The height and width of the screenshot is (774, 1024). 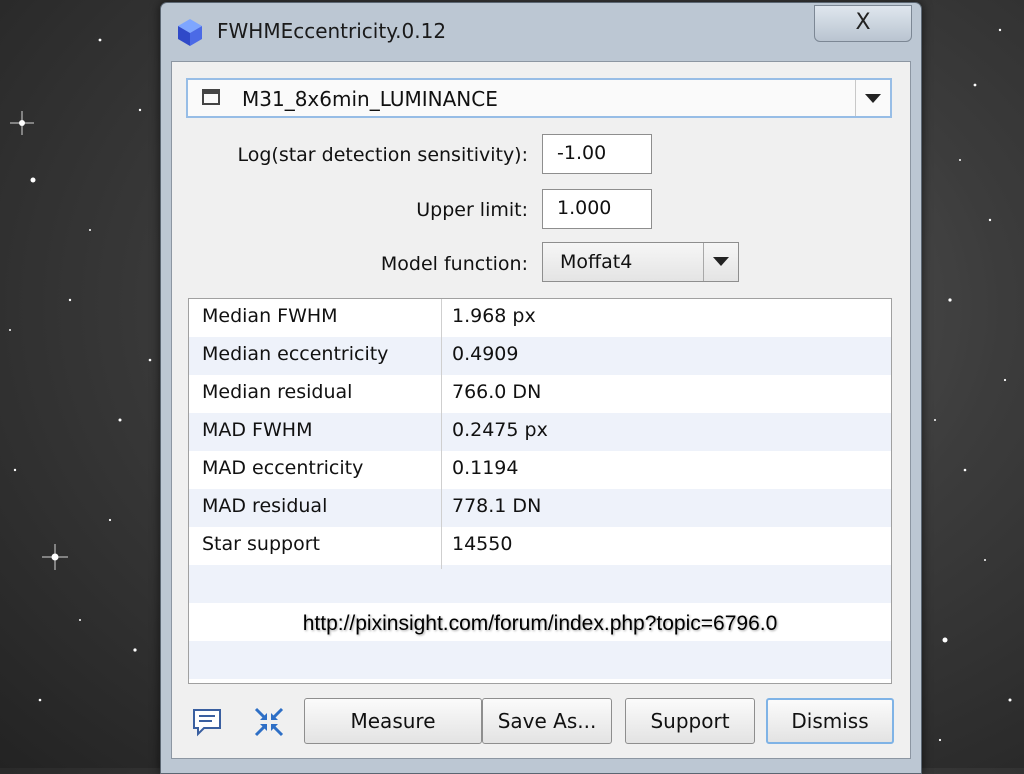 What do you see at coordinates (494, 316) in the screenshot?
I see `result-value: 1.968 px` at bounding box center [494, 316].